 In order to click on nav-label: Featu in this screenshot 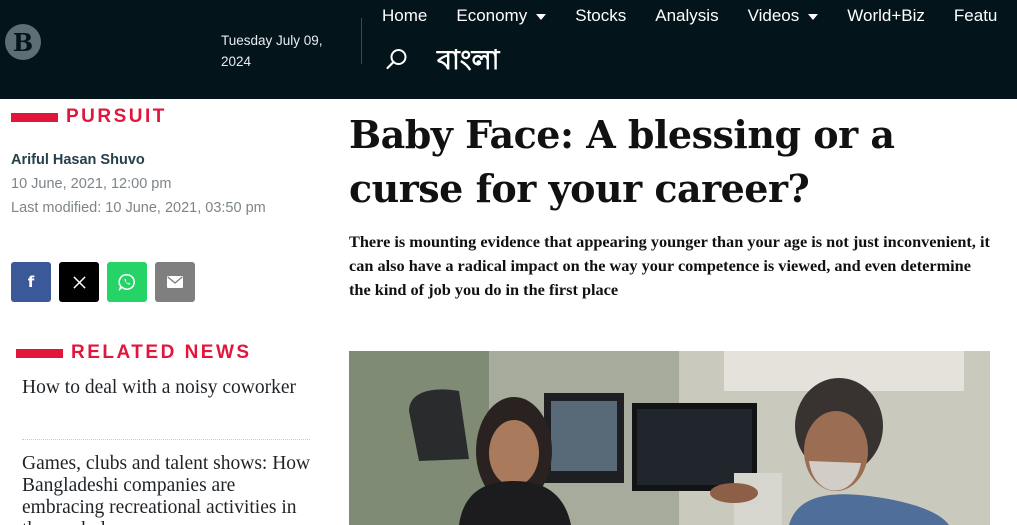, I will do `click(975, 15)`.